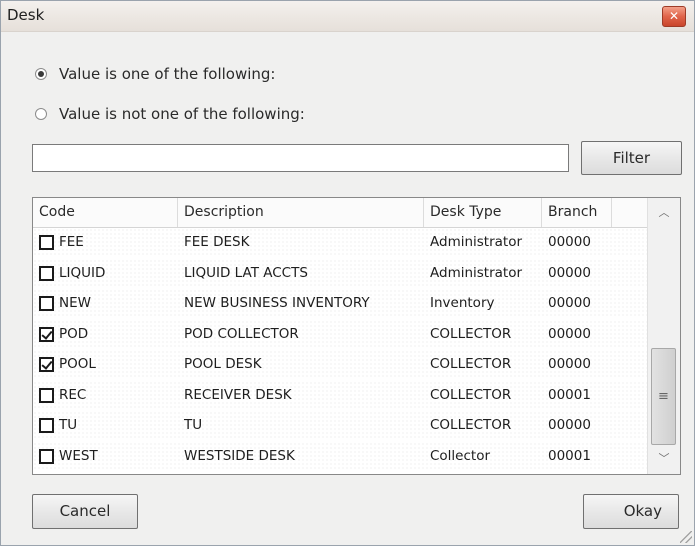 The width and height of the screenshot is (695, 546). I want to click on scroll-thumb: ≡, so click(663, 396).